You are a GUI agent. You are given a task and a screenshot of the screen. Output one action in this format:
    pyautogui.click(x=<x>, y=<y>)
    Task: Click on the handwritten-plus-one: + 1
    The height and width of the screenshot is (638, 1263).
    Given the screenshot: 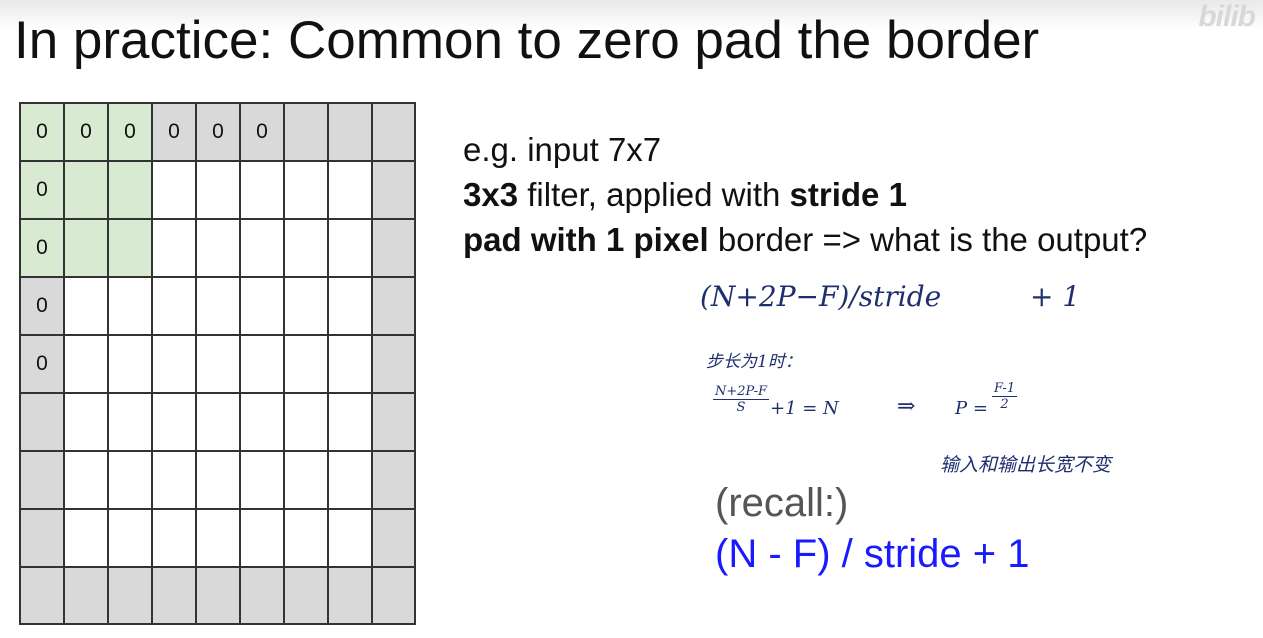 What is the action you would take?
    pyautogui.click(x=1055, y=296)
    